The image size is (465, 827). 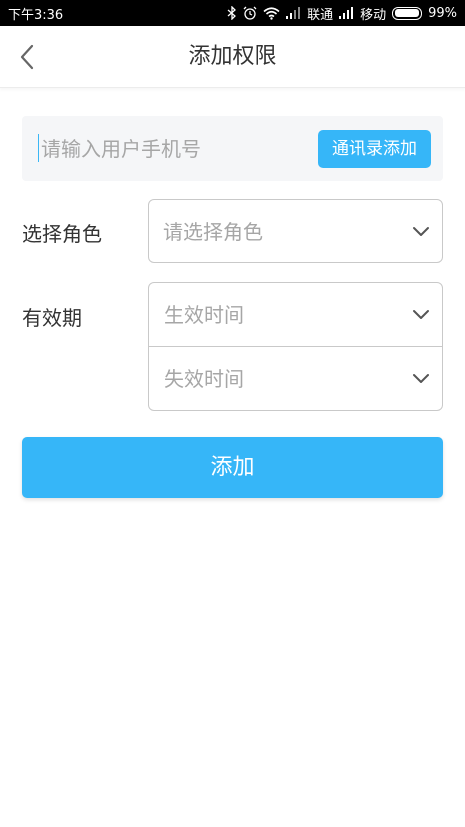 I want to click on status-indicators: 联通 移动 99%, so click(x=342, y=13).